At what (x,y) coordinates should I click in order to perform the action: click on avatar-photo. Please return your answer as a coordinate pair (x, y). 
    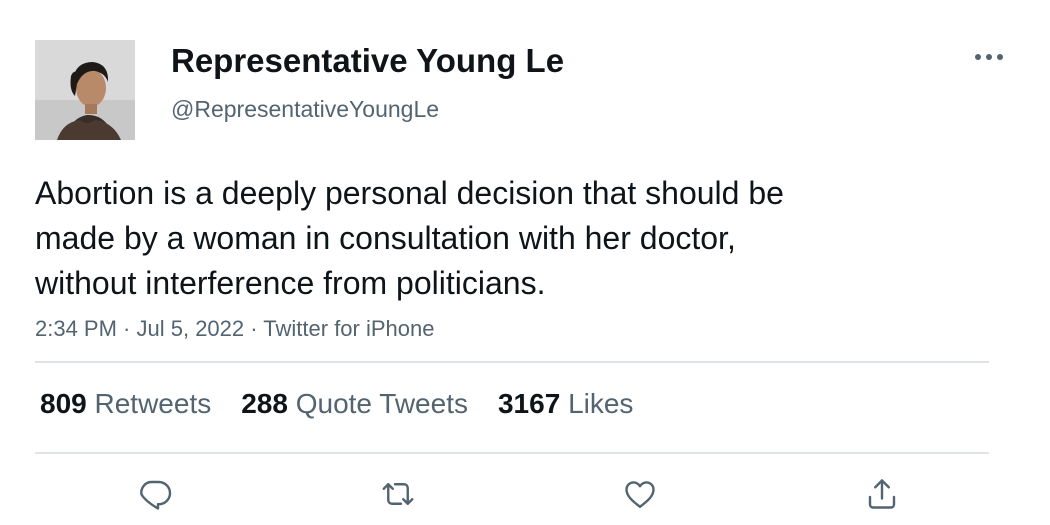
    Looking at the image, I should click on (85, 90).